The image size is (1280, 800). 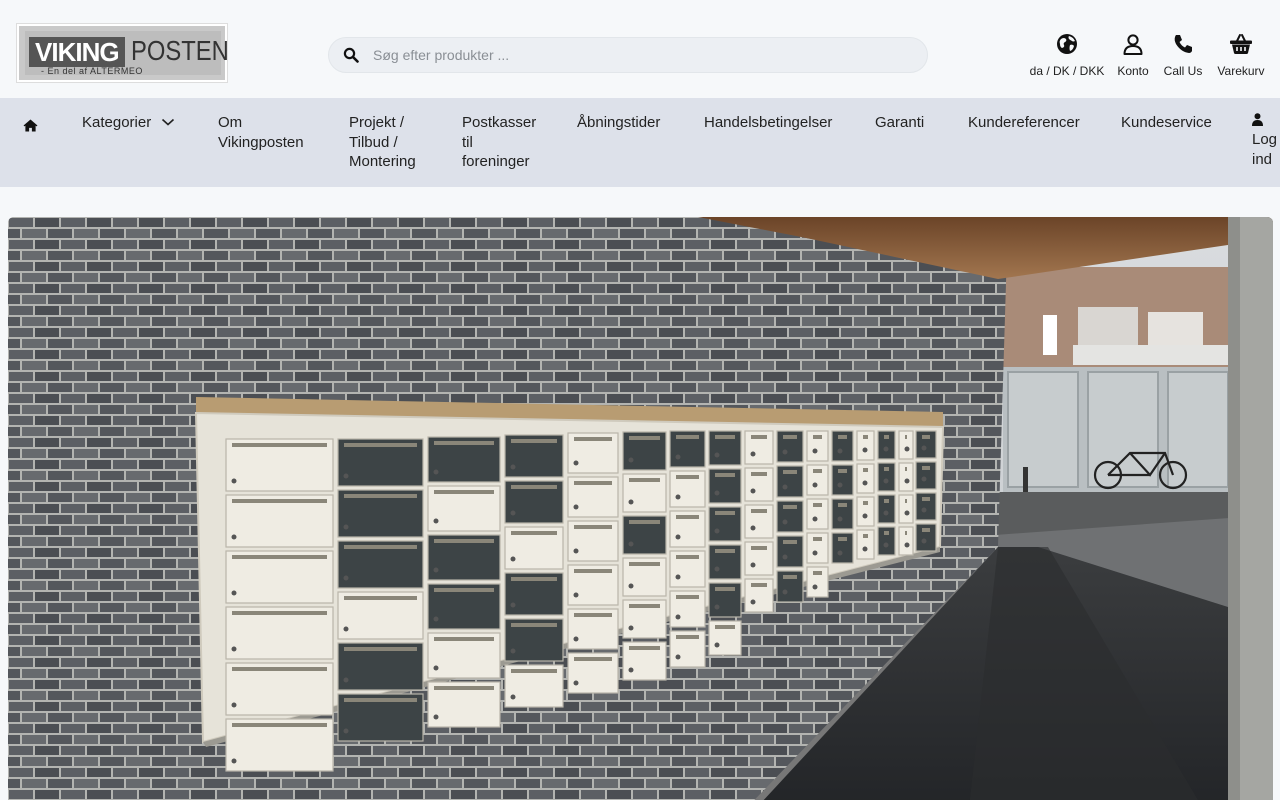 What do you see at coordinates (180, 50) in the screenshot?
I see `logo-brand-right: POSTEN` at bounding box center [180, 50].